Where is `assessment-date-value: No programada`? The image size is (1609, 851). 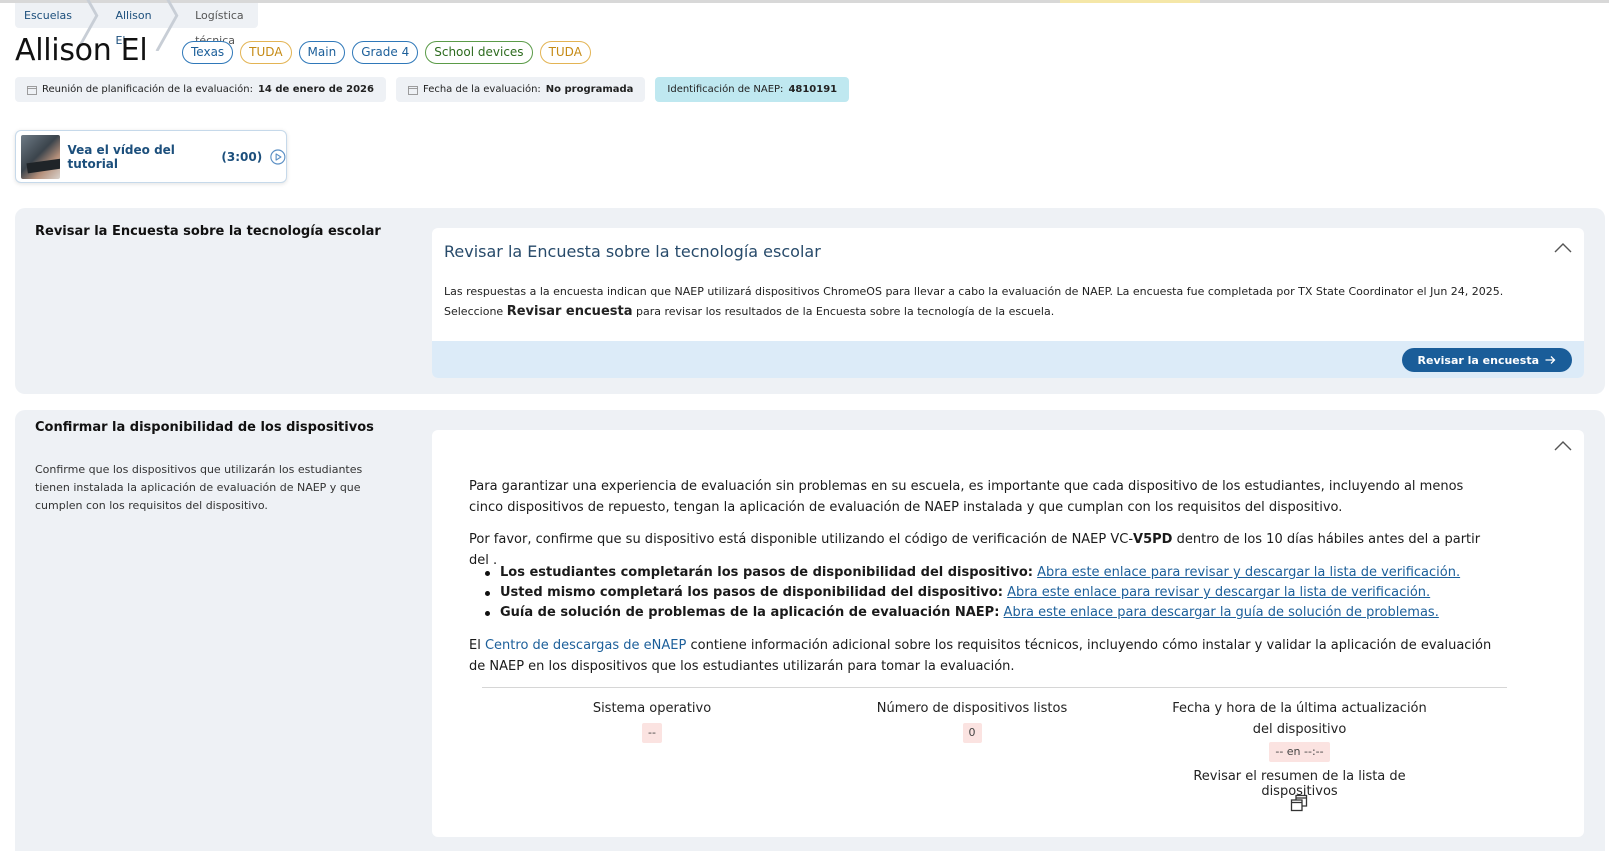 assessment-date-value: No programada is located at coordinates (589, 89).